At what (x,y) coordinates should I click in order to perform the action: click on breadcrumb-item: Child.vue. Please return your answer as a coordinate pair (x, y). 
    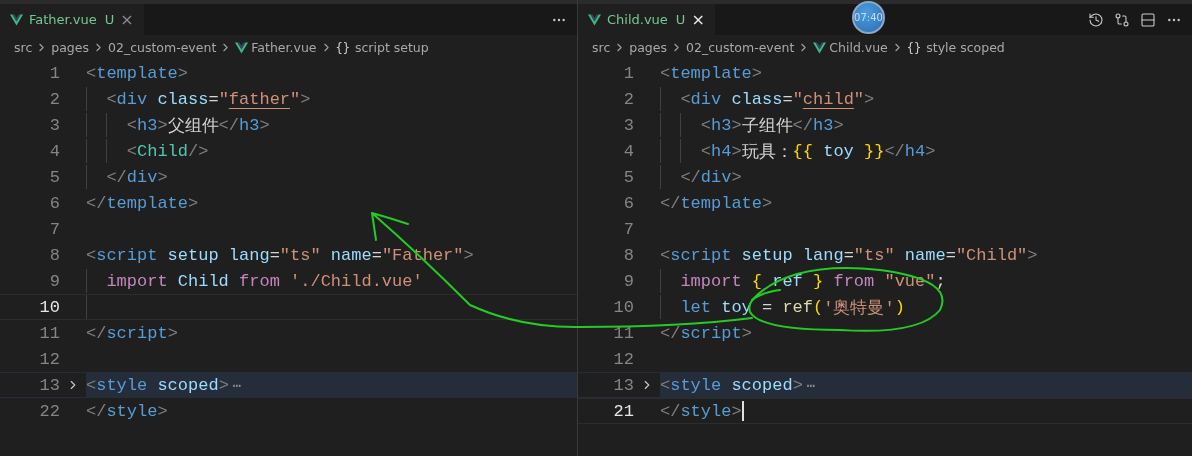
    Looking at the image, I should click on (858, 47).